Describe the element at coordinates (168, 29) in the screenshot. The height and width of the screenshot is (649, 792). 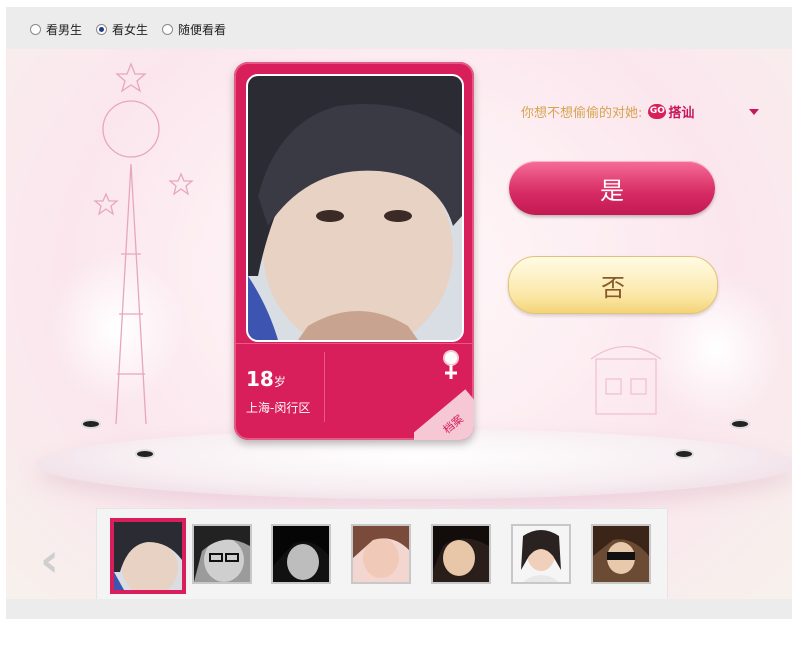
I see `radio-dot-random` at that location.